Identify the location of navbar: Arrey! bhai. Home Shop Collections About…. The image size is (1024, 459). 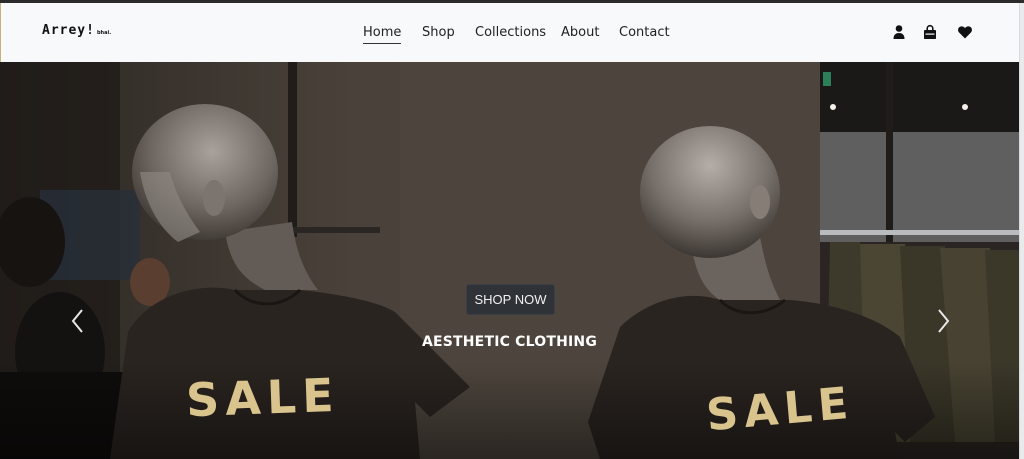
(509, 32).